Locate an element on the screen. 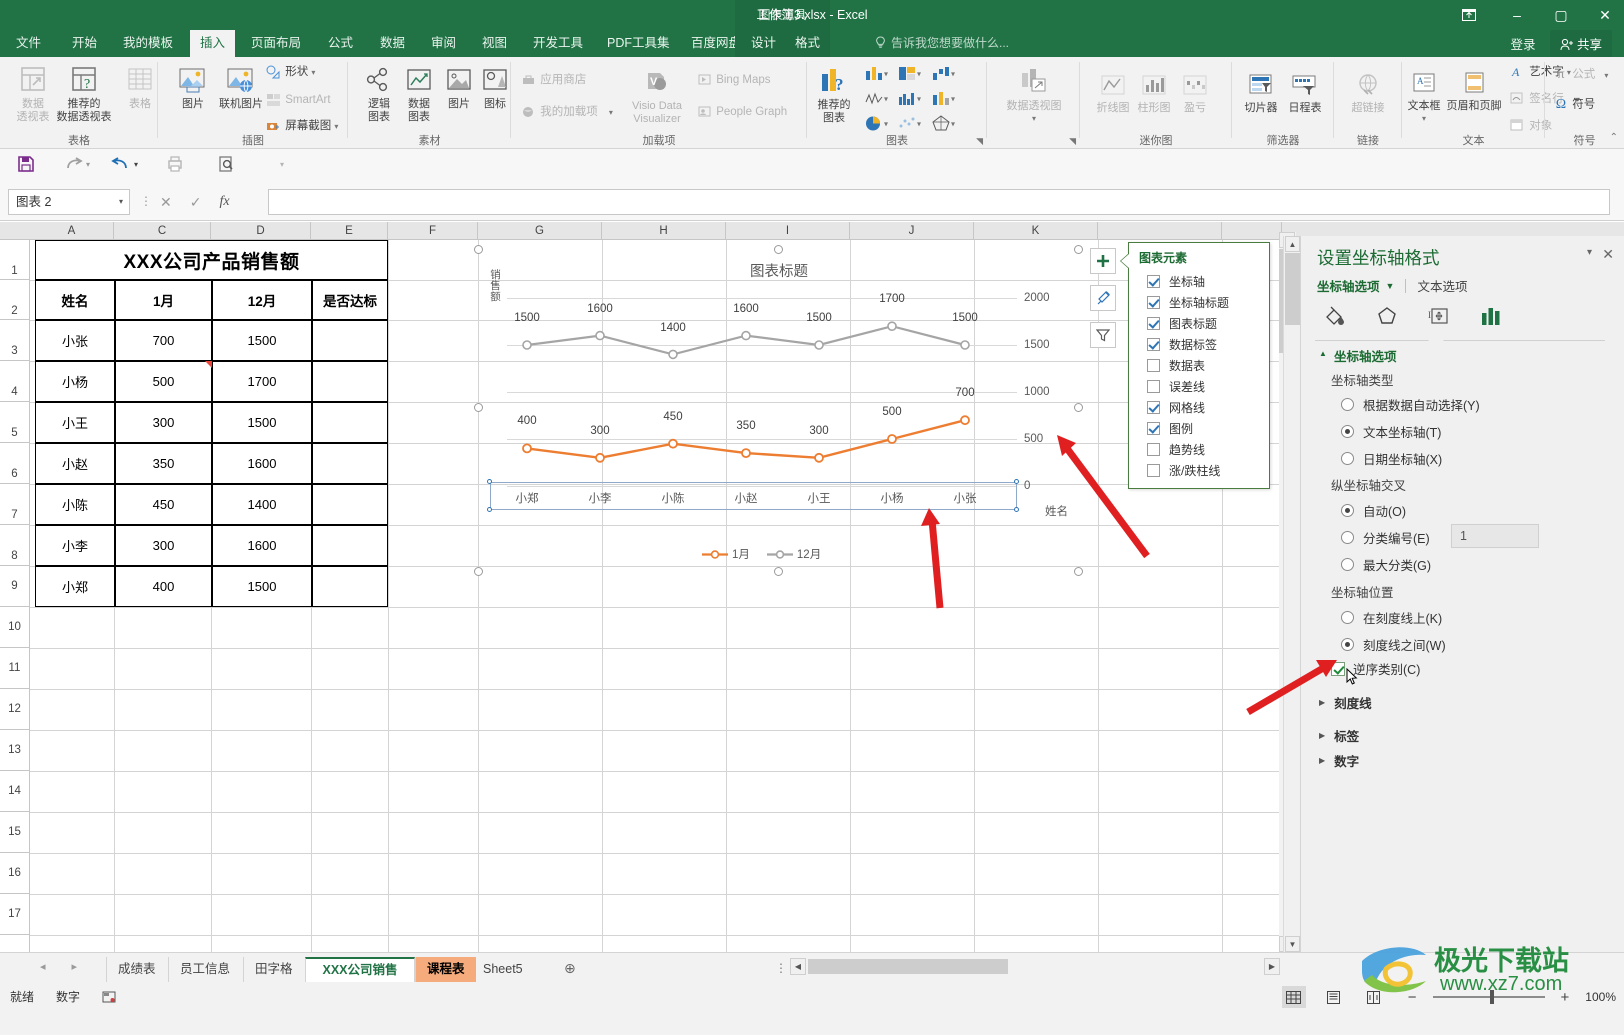  axis-handle-bl is located at coordinates (489, 509).